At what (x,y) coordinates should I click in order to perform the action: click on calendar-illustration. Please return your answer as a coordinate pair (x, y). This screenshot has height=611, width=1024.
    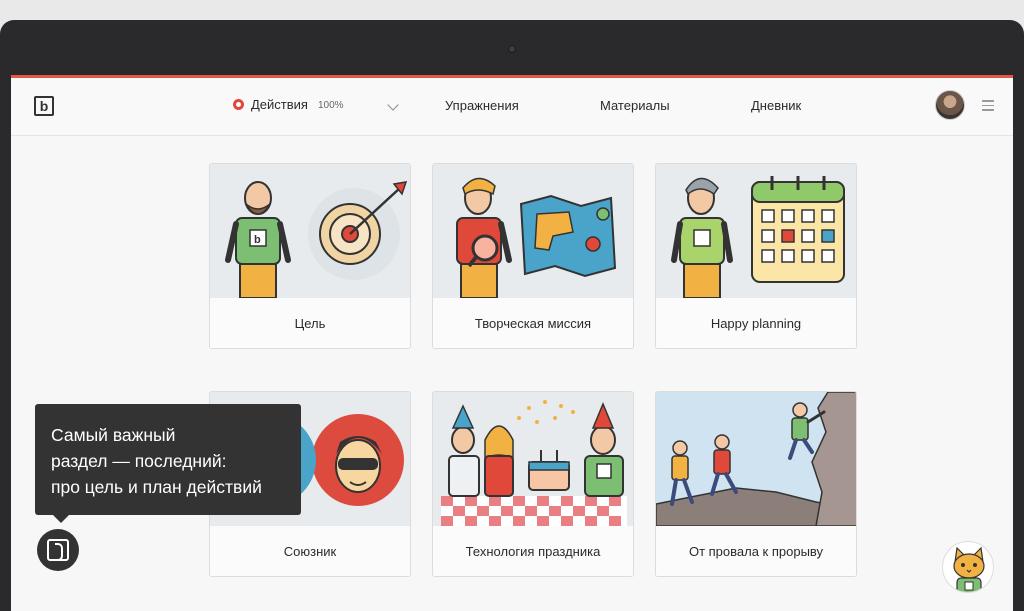
    Looking at the image, I should click on (756, 231).